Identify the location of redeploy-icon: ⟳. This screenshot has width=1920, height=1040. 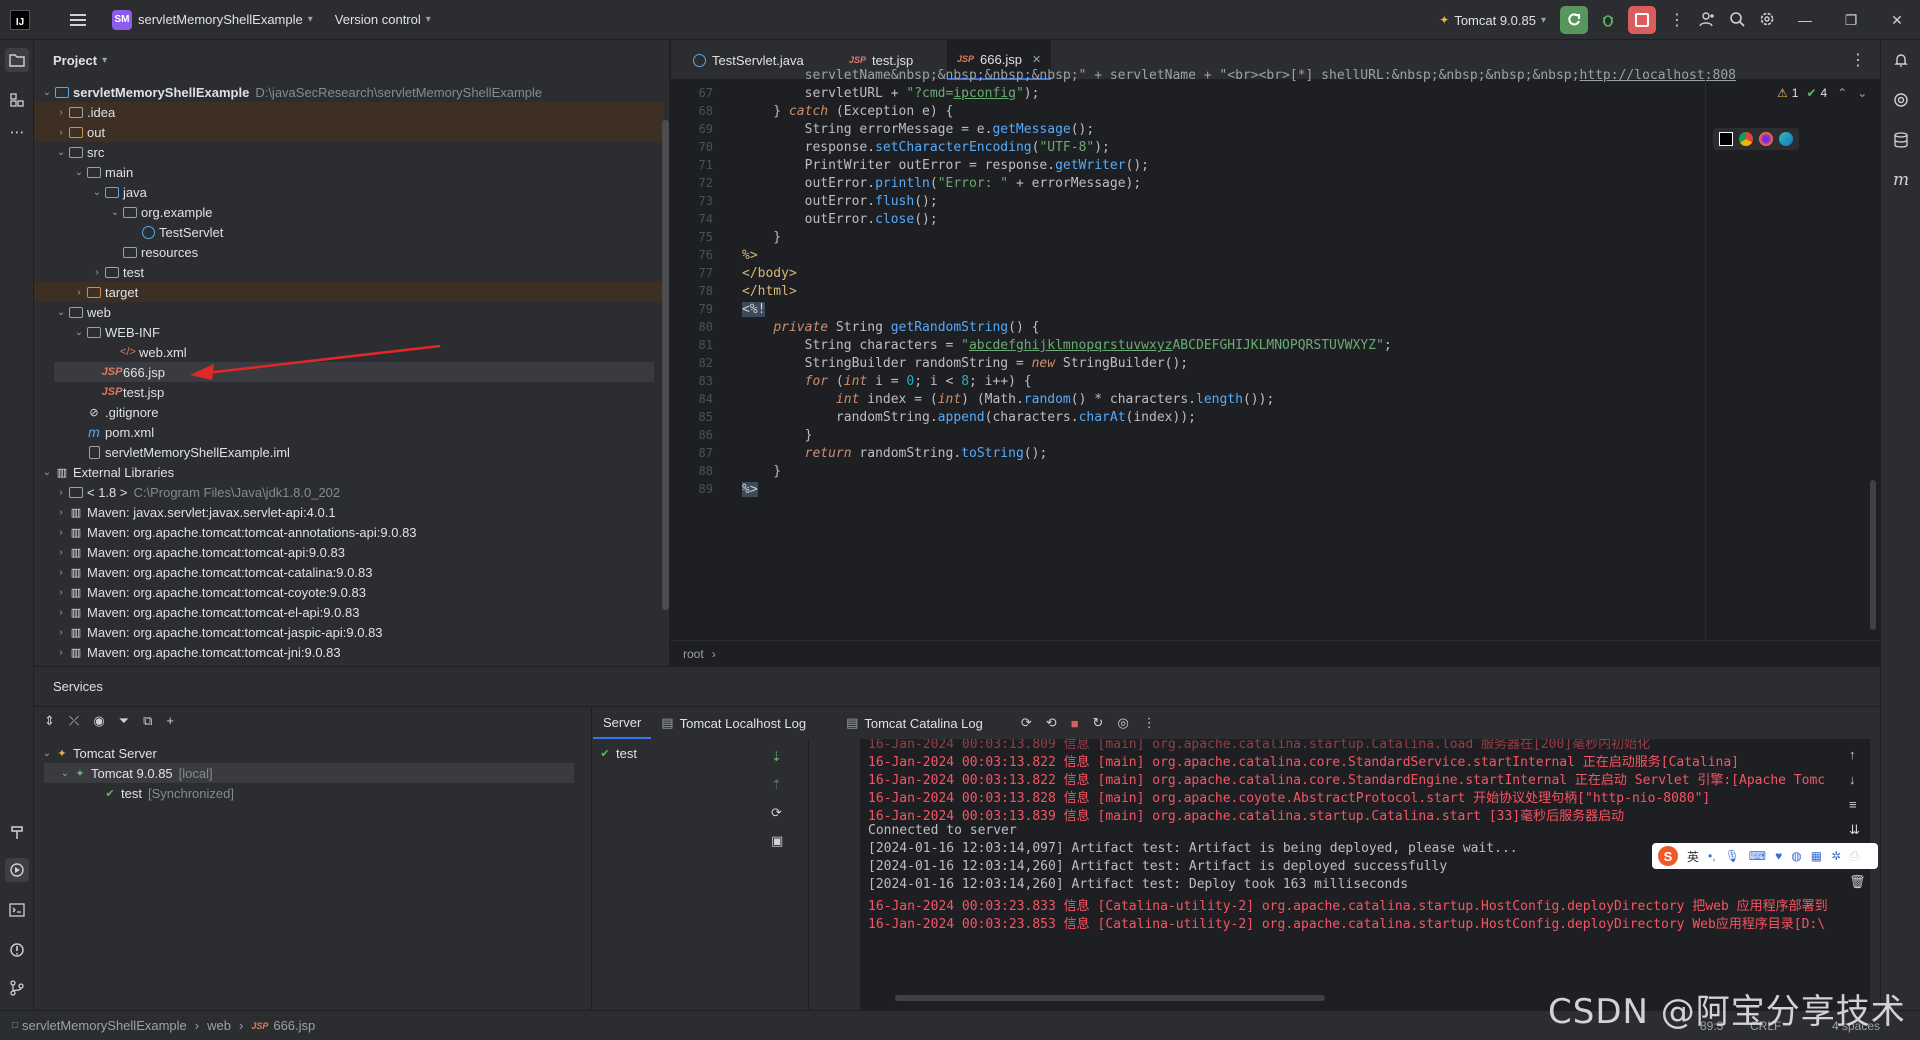
(777, 813).